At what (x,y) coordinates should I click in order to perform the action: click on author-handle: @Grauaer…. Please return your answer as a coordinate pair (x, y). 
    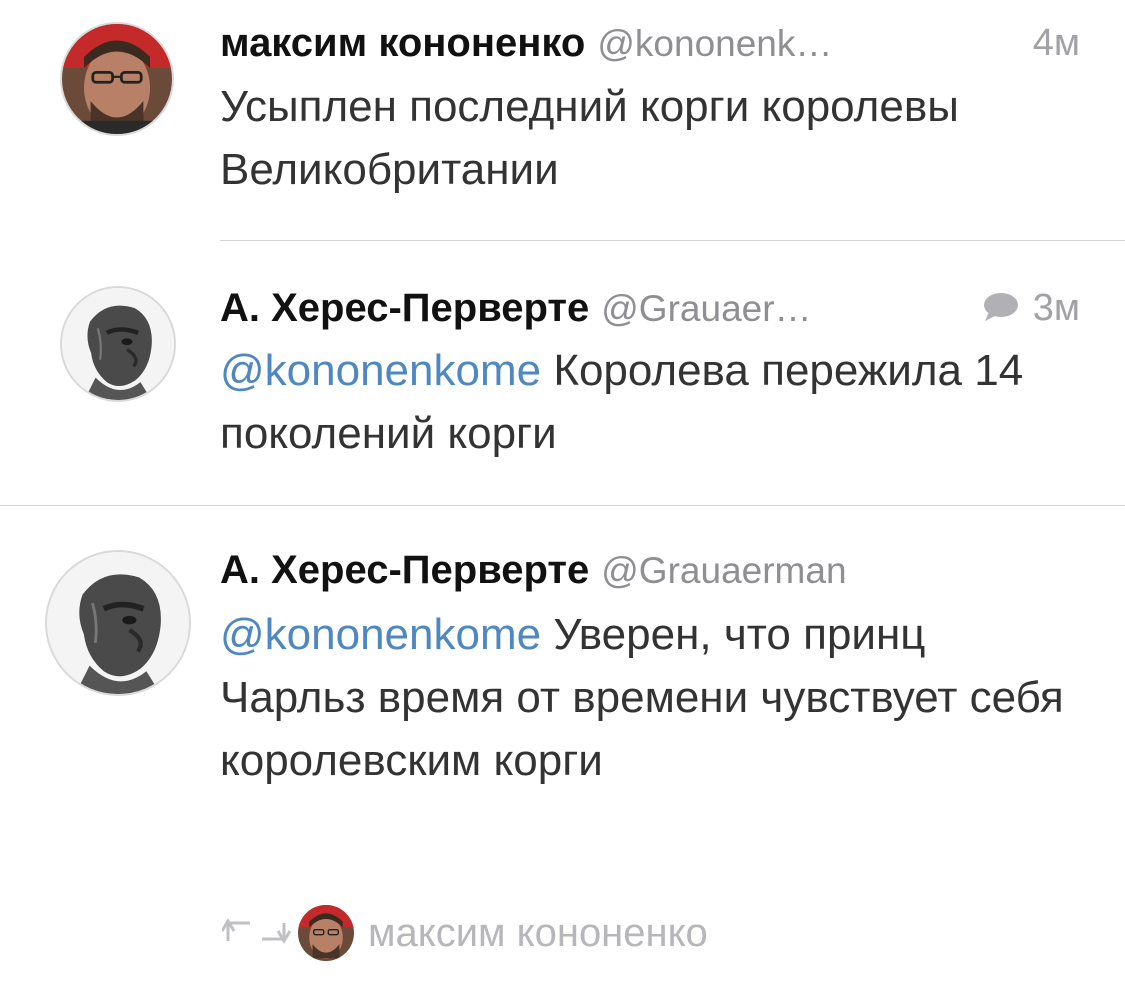
    Looking at the image, I should click on (706, 308).